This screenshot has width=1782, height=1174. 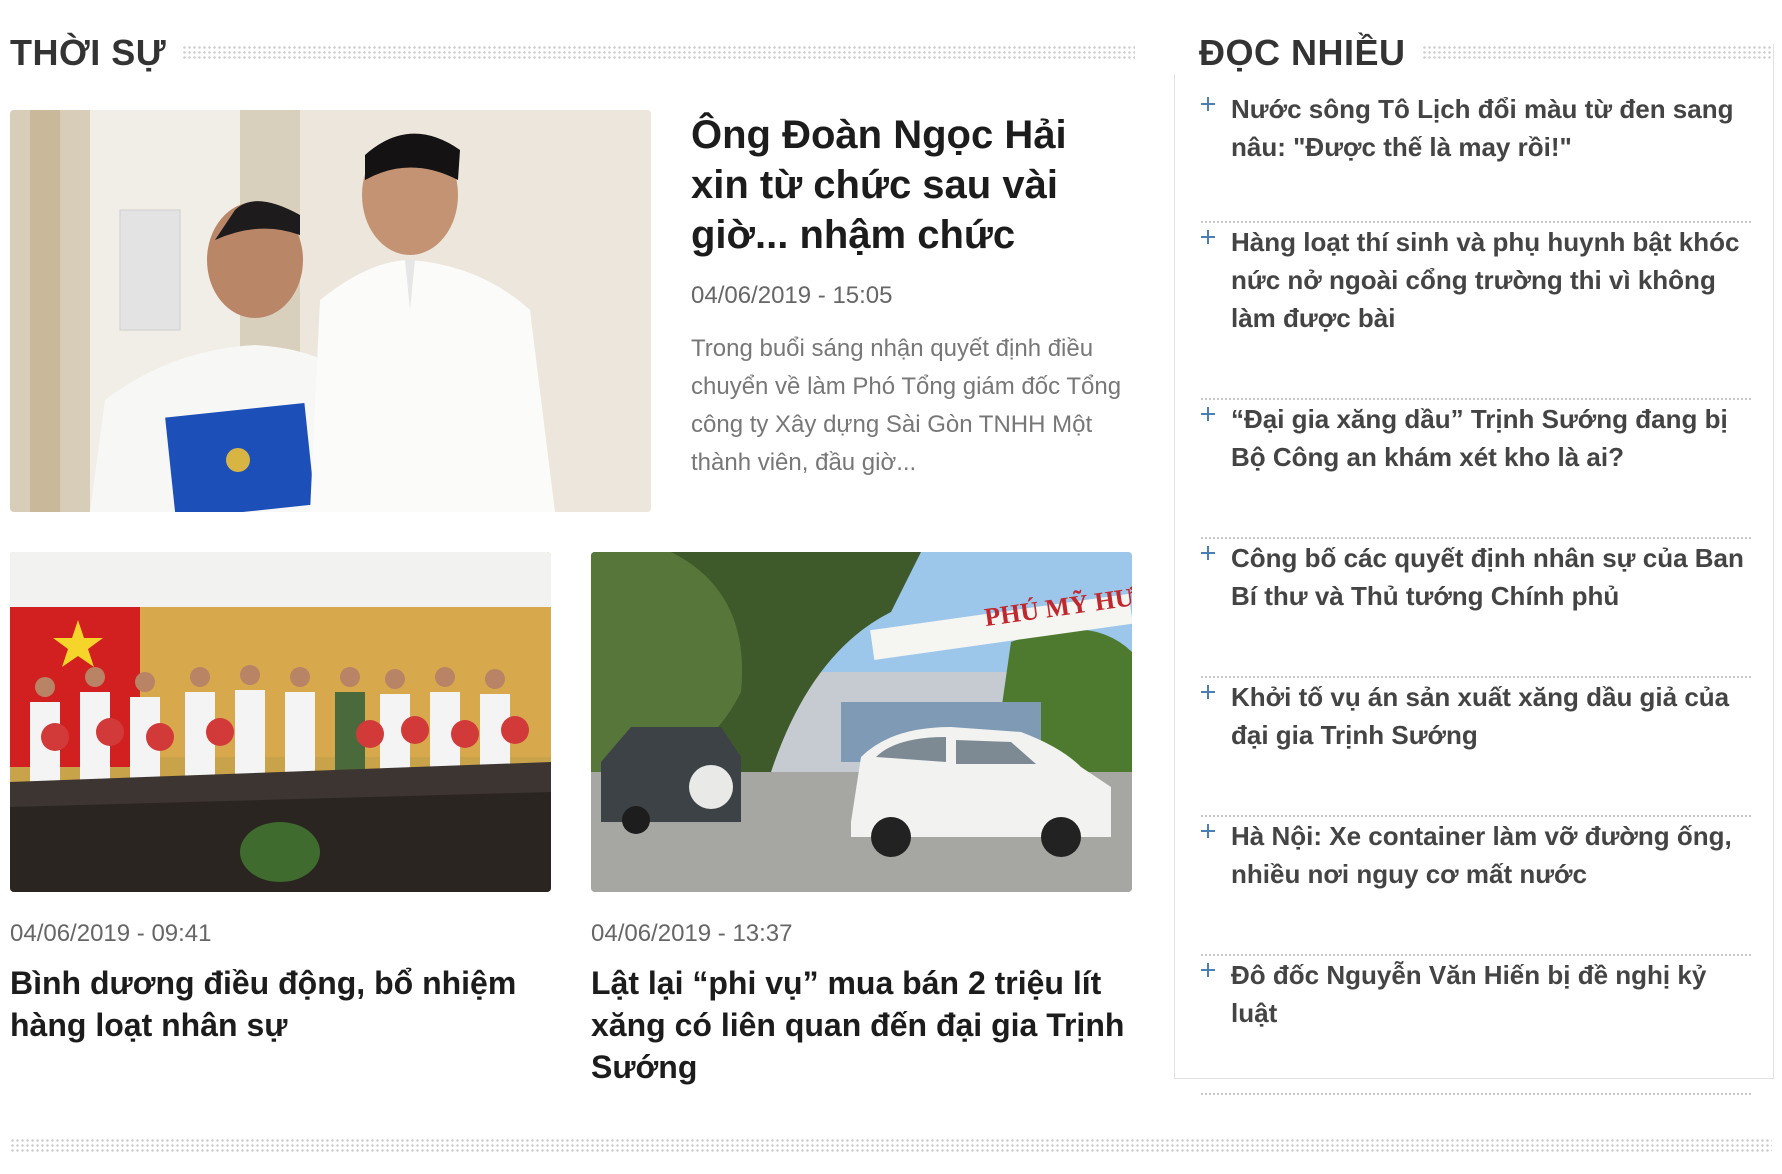 I want to click on photo-officials-group-icon, so click(x=280, y=722).